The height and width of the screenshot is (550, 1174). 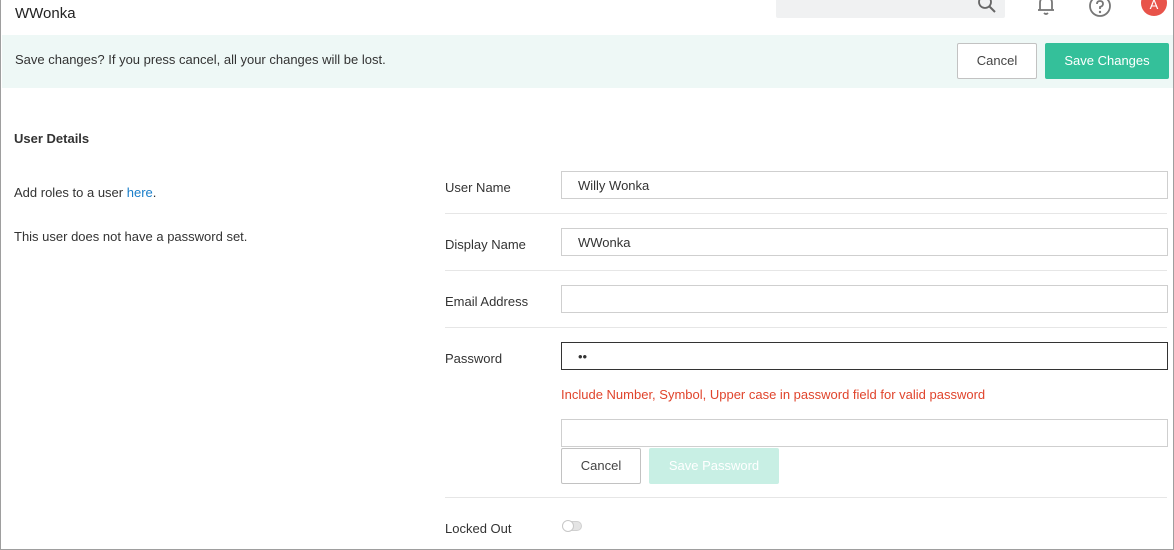 What do you see at coordinates (1046, 8) in the screenshot?
I see `bell-icon` at bounding box center [1046, 8].